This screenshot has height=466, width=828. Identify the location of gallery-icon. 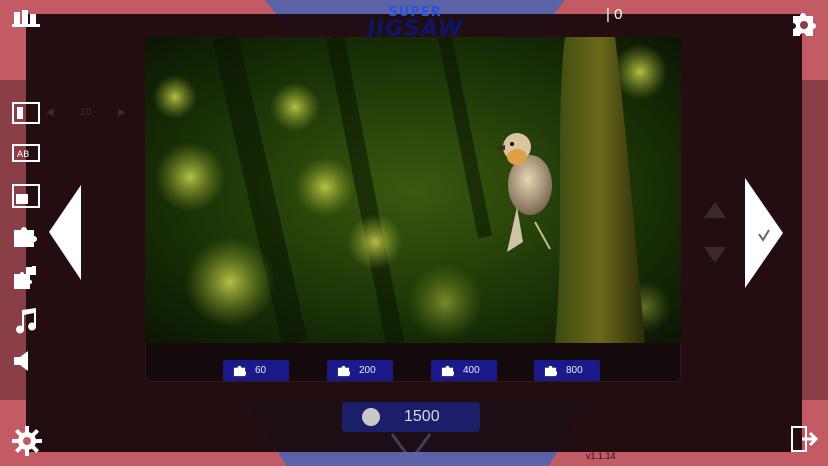
(26, 18).